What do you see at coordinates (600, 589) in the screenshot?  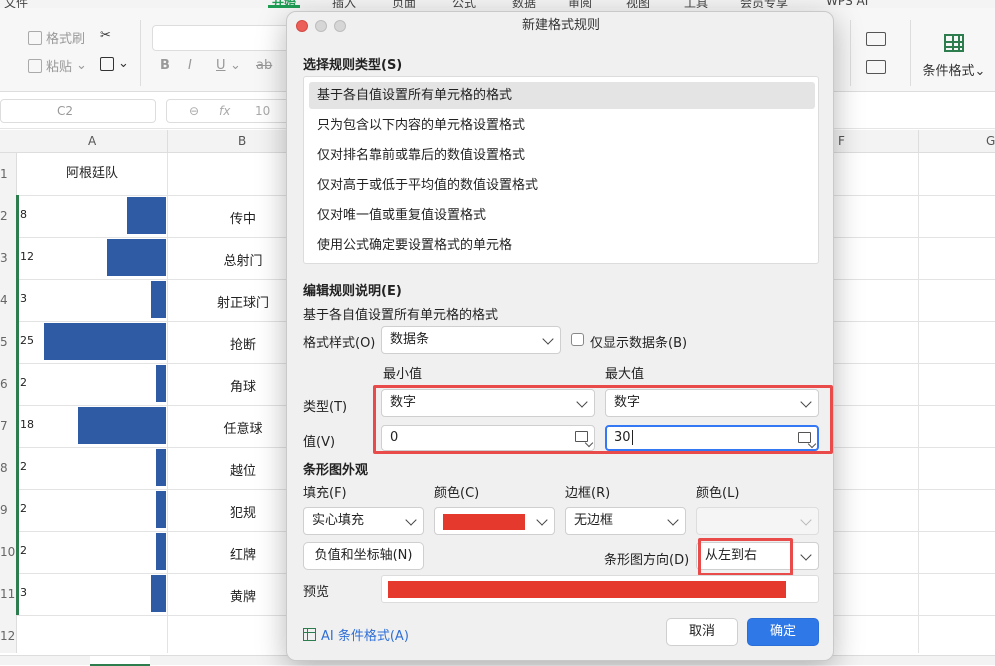 I see `preview-box` at bounding box center [600, 589].